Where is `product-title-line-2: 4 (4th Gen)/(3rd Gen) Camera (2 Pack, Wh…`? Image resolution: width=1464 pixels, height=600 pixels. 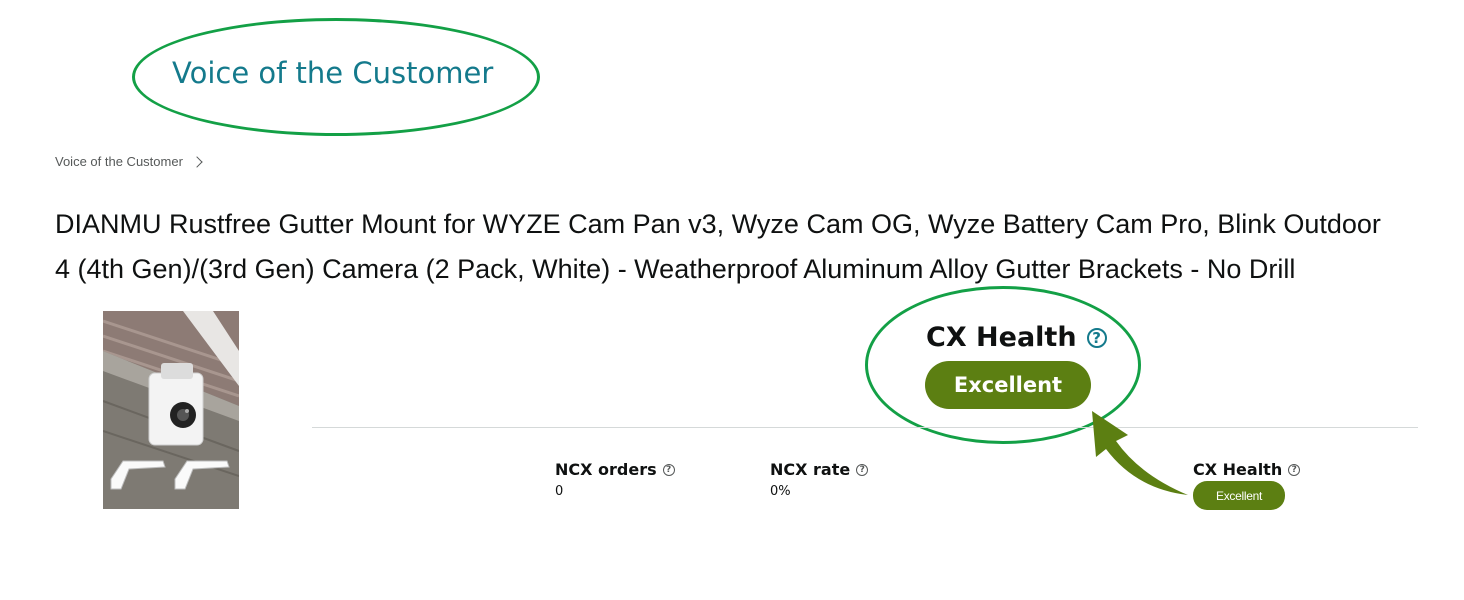 product-title-line-2: 4 (4th Gen)/(3rd Gen) Camera (2 Pack, Wh… is located at coordinates (675, 269).